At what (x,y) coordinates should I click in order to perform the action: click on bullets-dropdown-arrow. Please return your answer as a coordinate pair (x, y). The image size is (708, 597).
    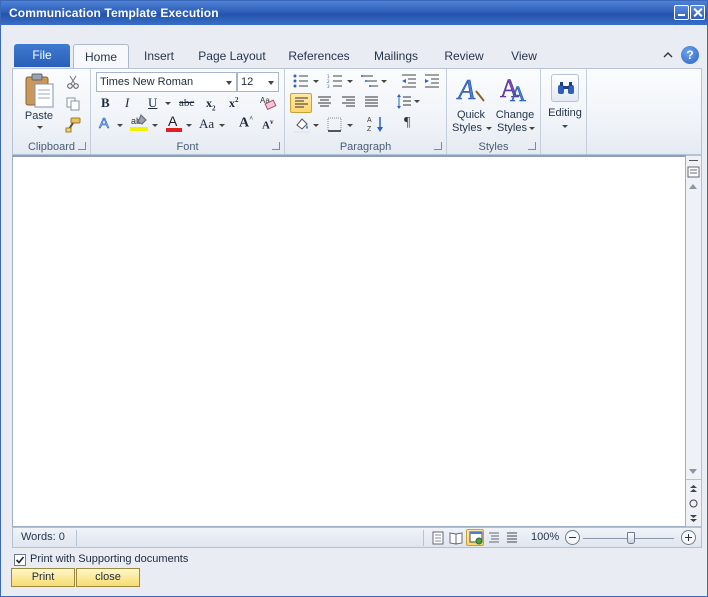
    Looking at the image, I should click on (316, 81).